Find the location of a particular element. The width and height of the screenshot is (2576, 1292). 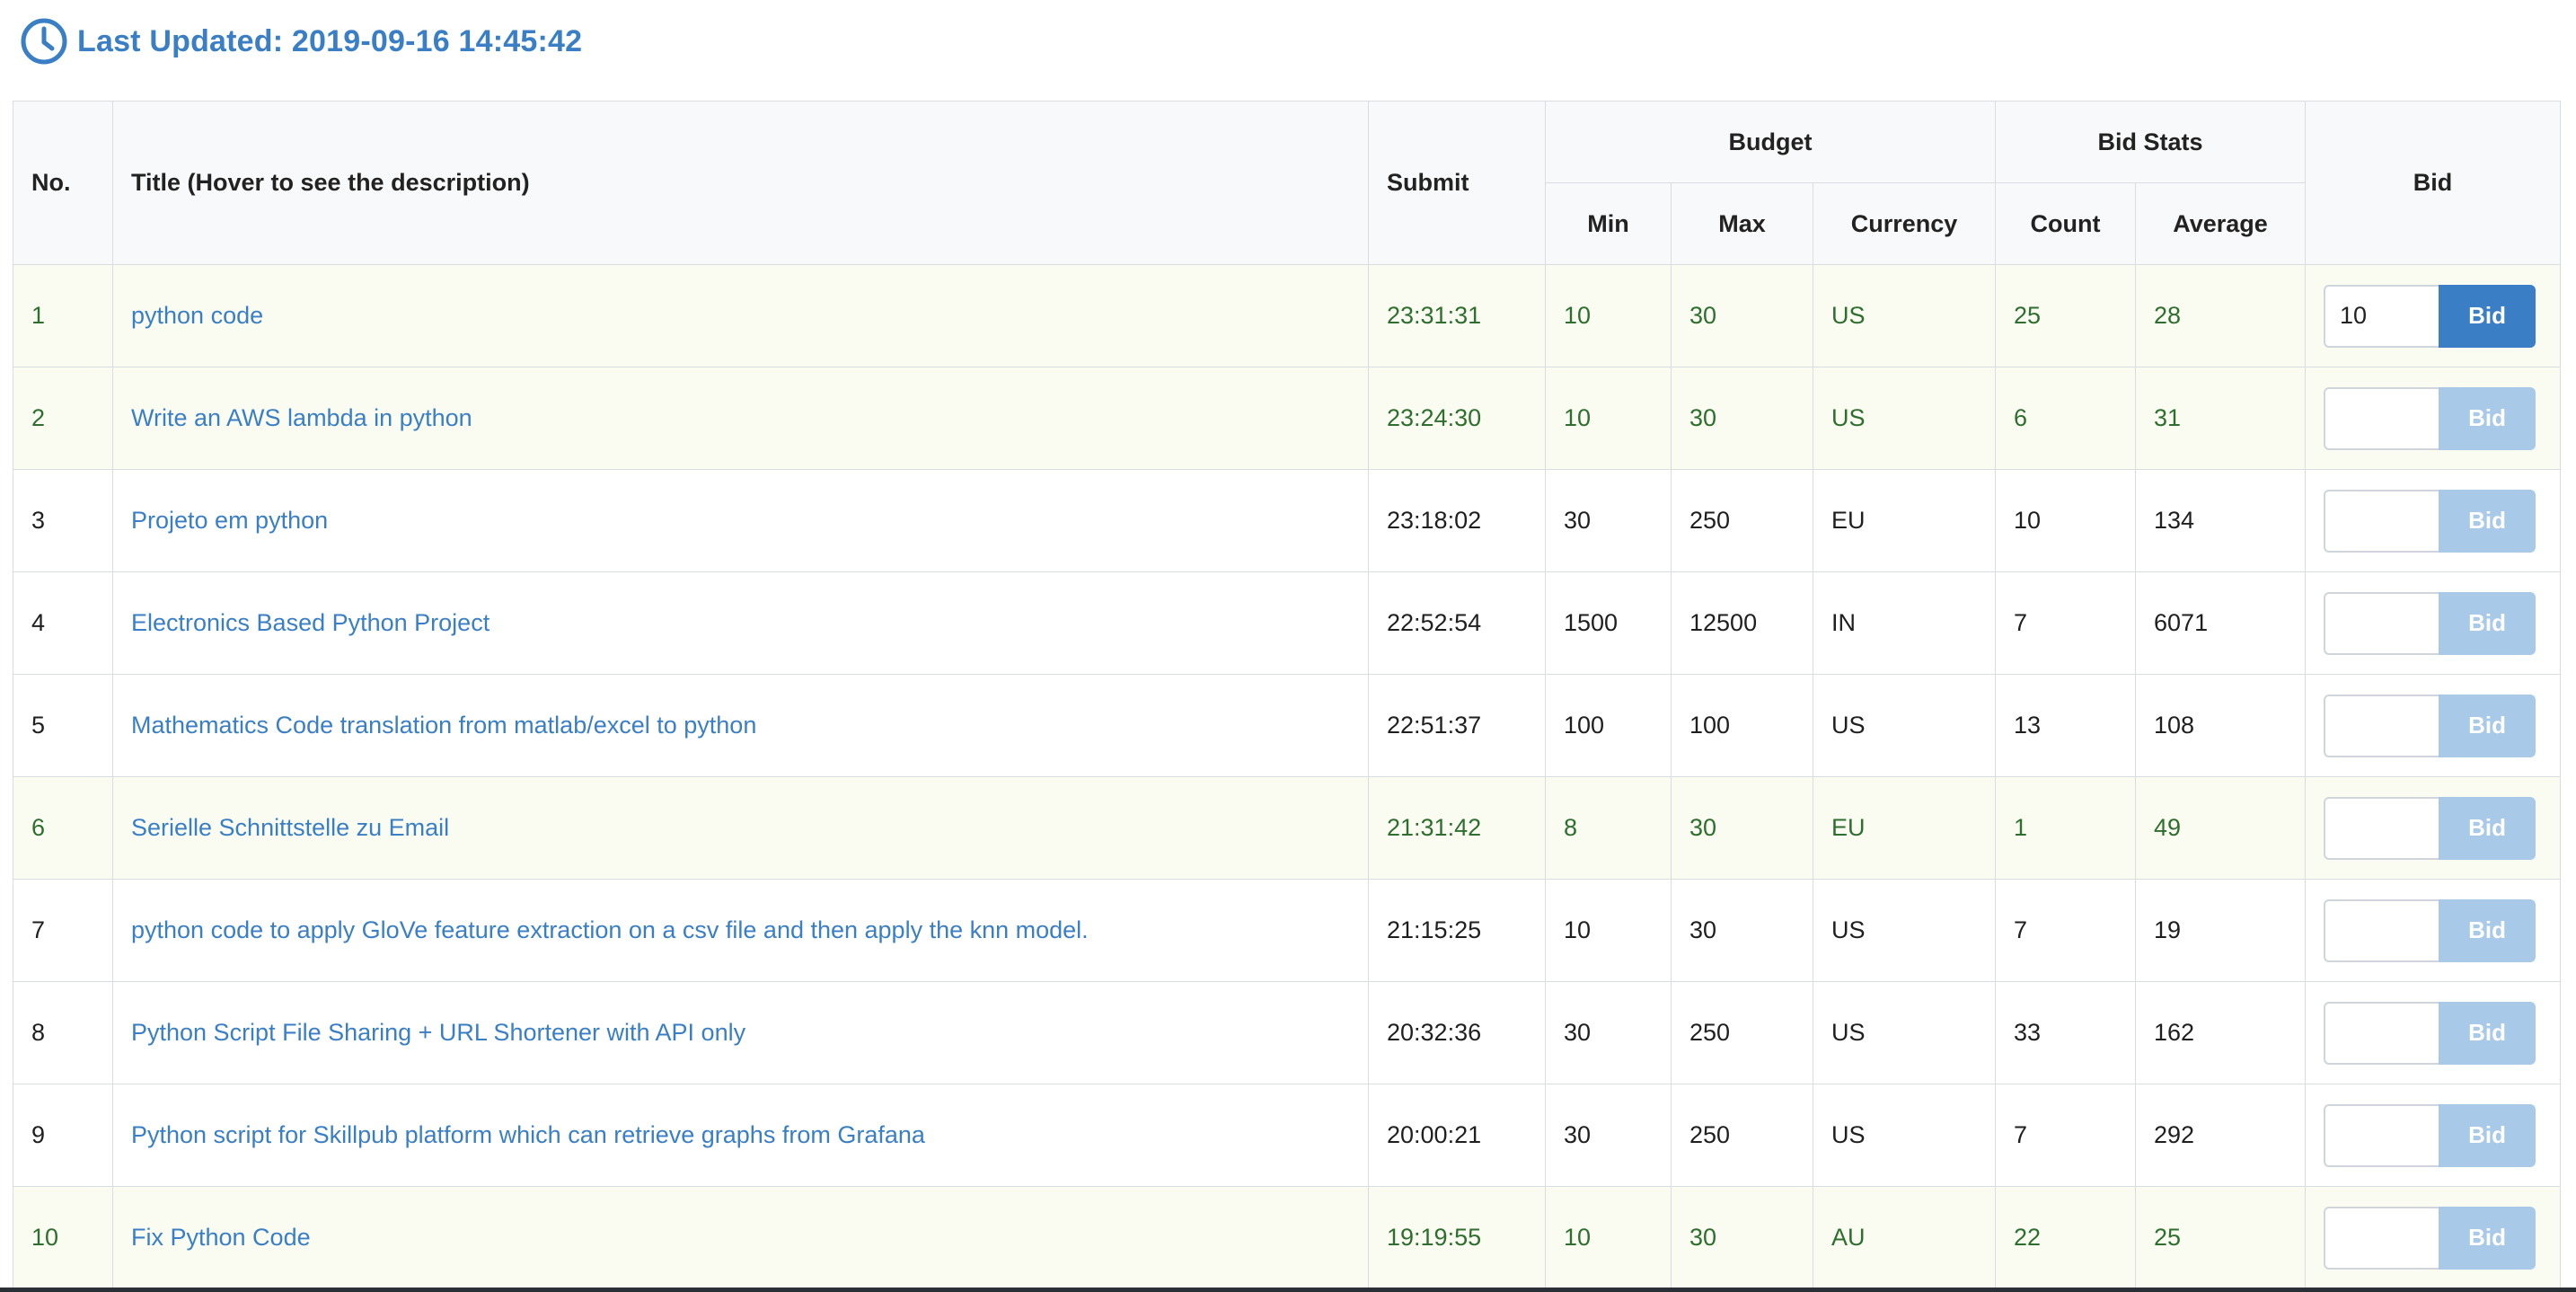

row-number: 4 is located at coordinates (63, 623).